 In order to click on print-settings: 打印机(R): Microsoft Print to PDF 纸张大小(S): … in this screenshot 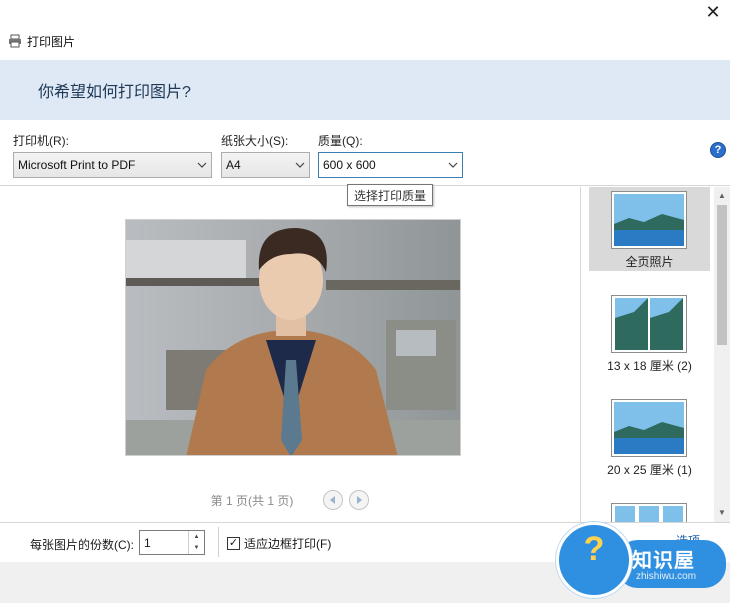, I will do `click(365, 153)`.